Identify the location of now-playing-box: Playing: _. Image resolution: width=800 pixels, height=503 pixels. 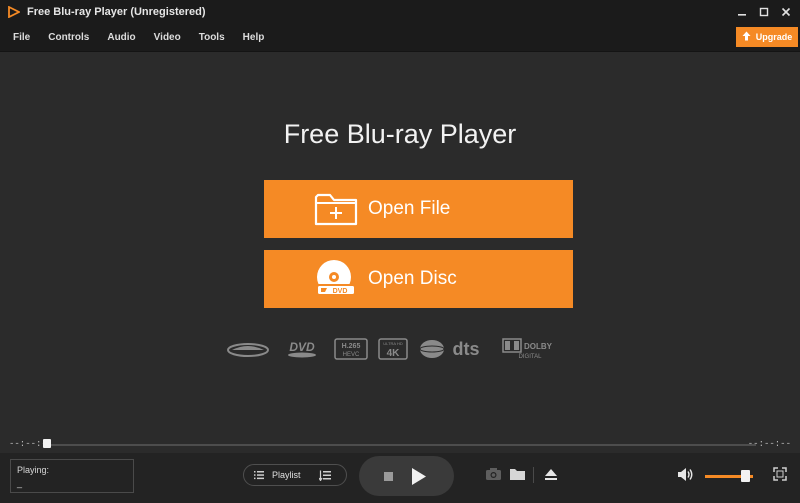
(72, 476).